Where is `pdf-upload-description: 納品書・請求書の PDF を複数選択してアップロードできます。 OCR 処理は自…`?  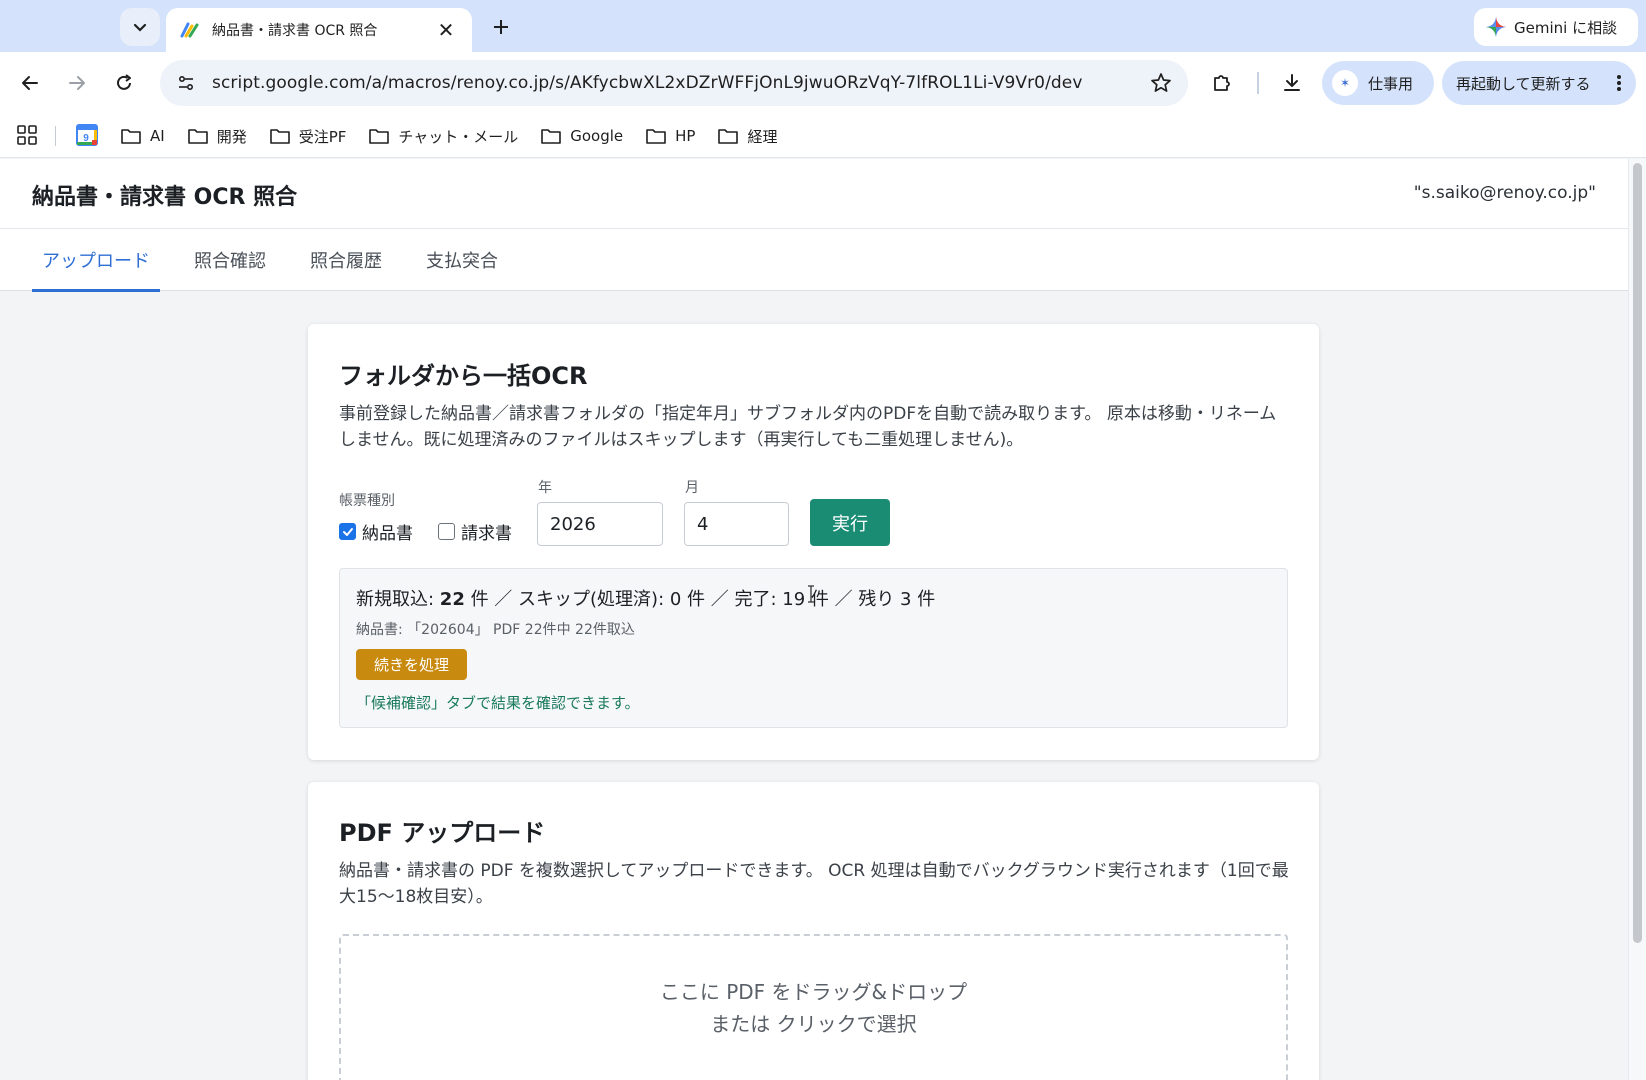
pdf-upload-description: 納品書・請求書の PDF を複数選択してアップロードできます。 OCR 処理は自… is located at coordinates (814, 884).